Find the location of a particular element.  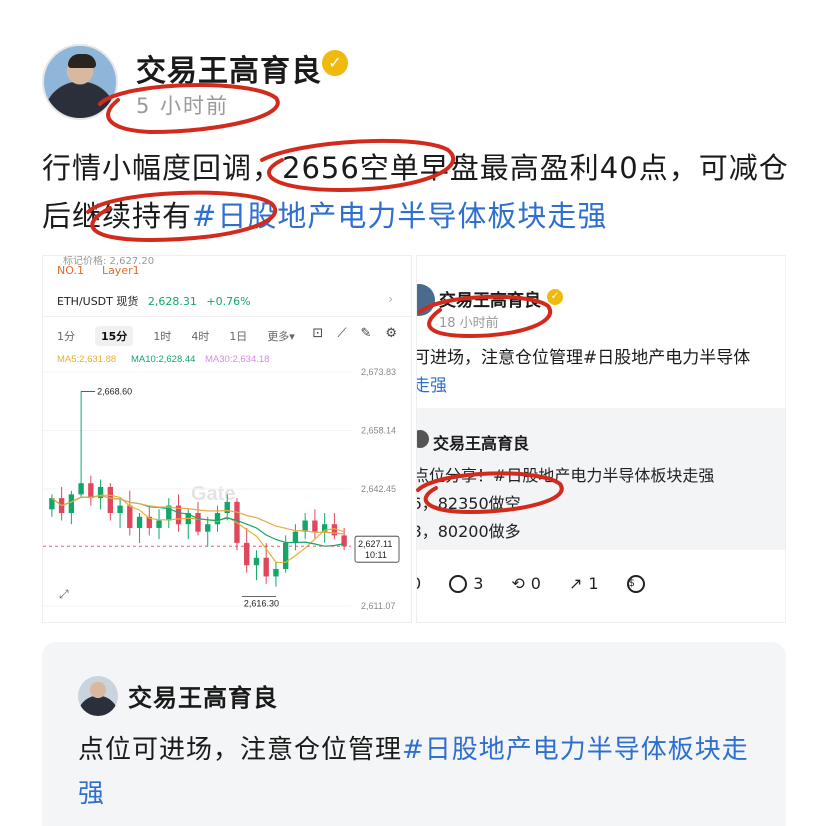

gate-watermark: Gate is located at coordinates (213, 494).